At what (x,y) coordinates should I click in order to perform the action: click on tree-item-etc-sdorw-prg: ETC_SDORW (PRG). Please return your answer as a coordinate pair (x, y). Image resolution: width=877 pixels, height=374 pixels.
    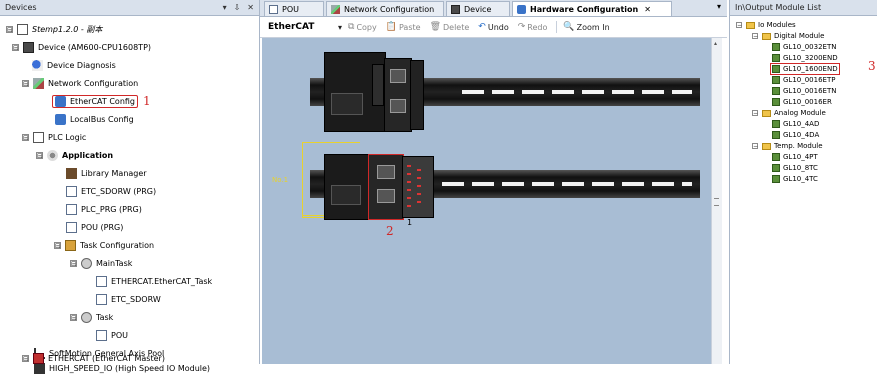
    Looking at the image, I should click on (111, 191).